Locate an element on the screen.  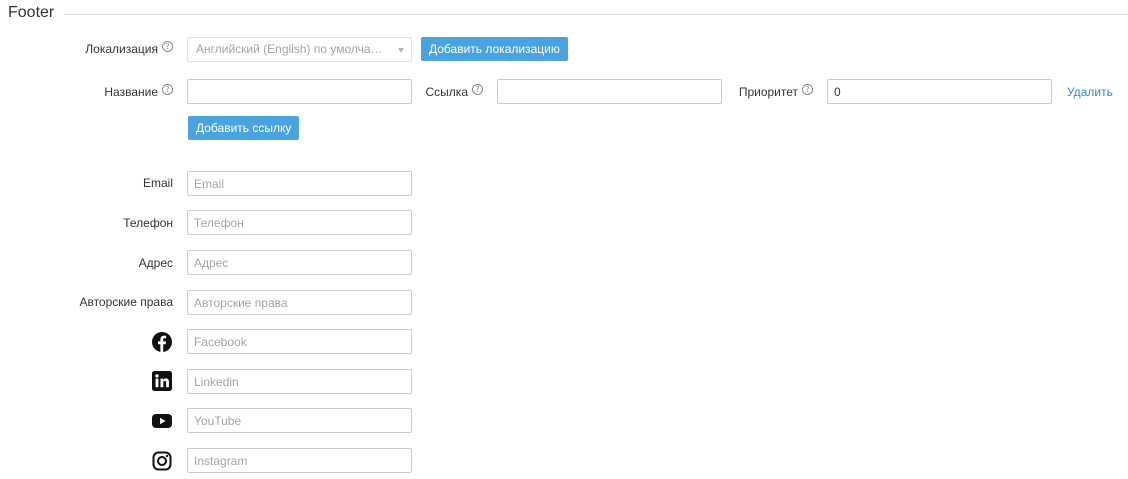
priority-label-text: Приоритет is located at coordinates (768, 92).